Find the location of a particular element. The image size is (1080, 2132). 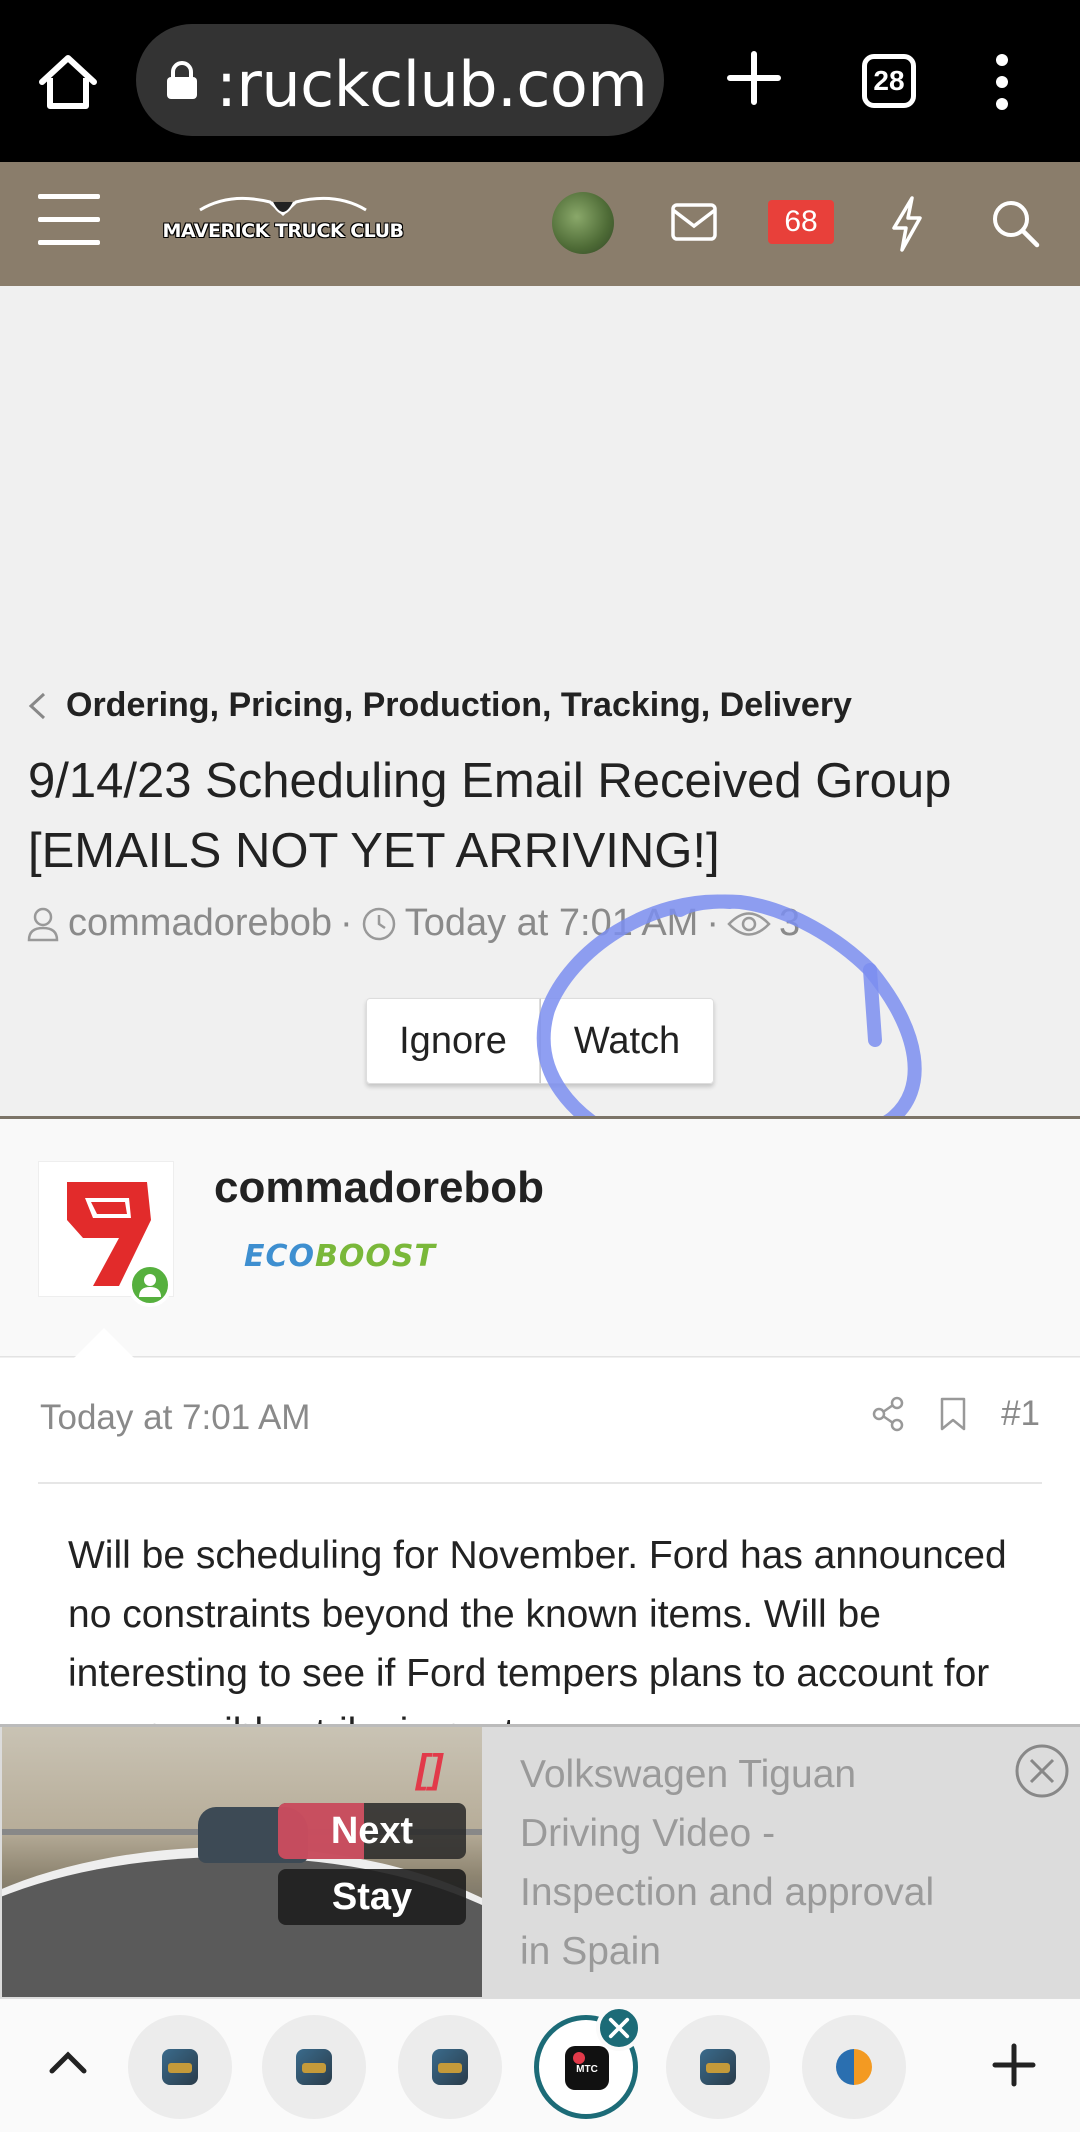

video-thumbnail: [] Next Stay is located at coordinates (242, 1862).